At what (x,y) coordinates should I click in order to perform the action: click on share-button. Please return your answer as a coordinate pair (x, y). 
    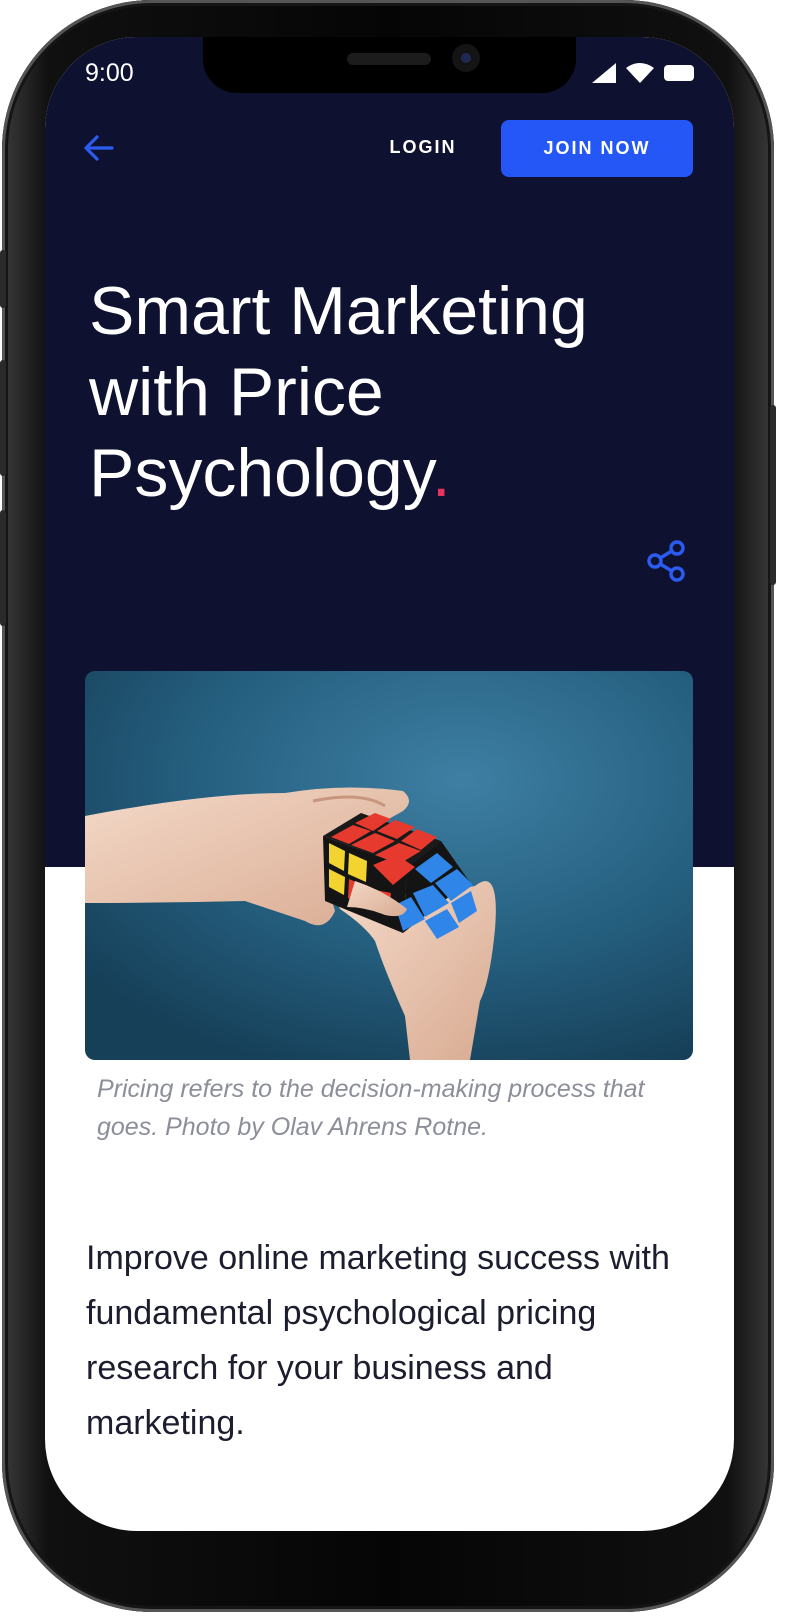
    Looking at the image, I should click on (667, 561).